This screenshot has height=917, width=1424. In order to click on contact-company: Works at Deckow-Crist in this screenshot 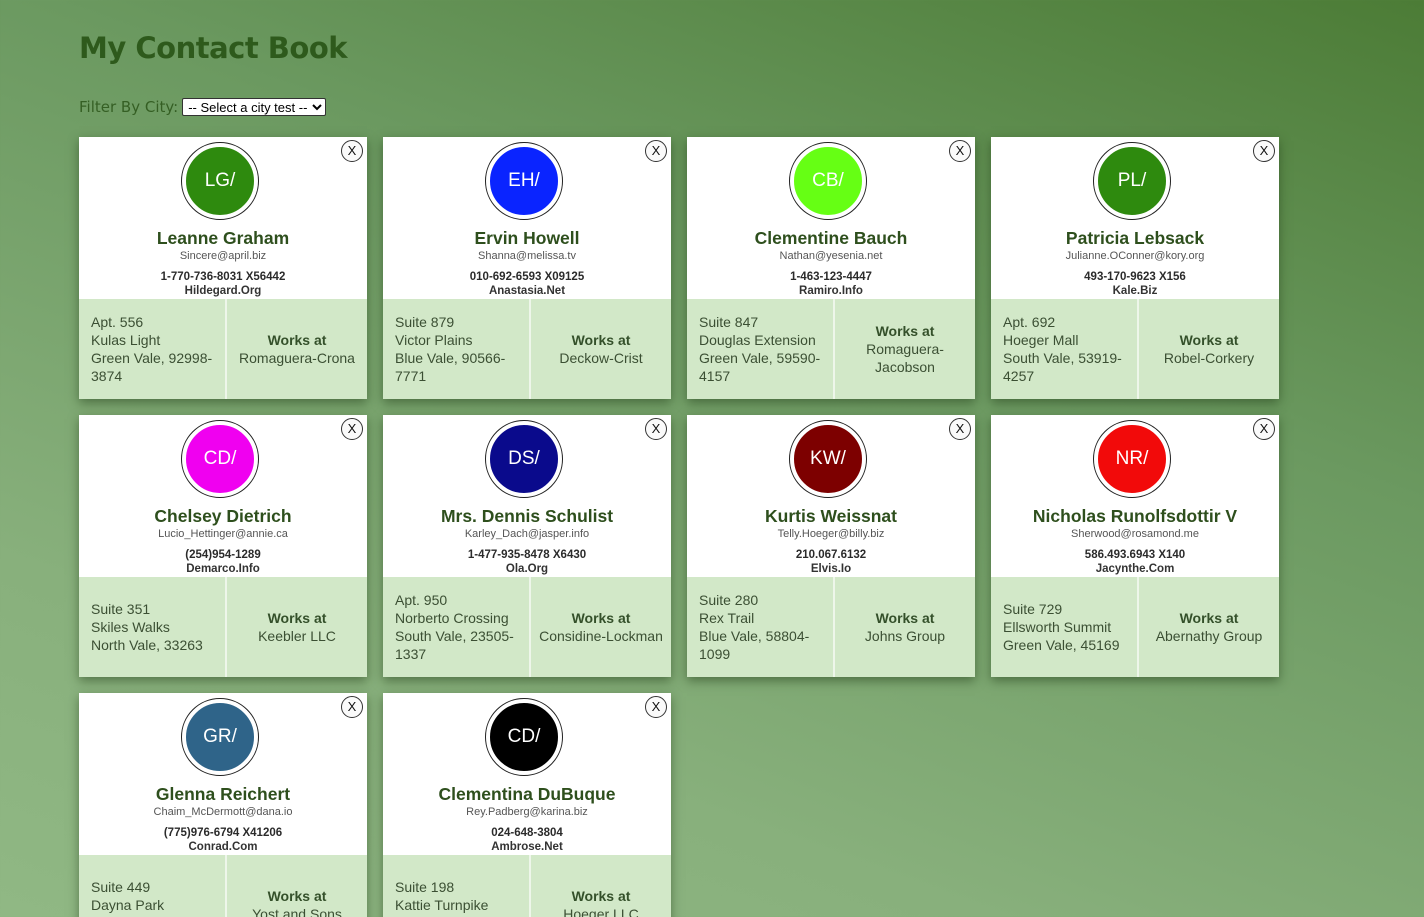, I will do `click(601, 349)`.